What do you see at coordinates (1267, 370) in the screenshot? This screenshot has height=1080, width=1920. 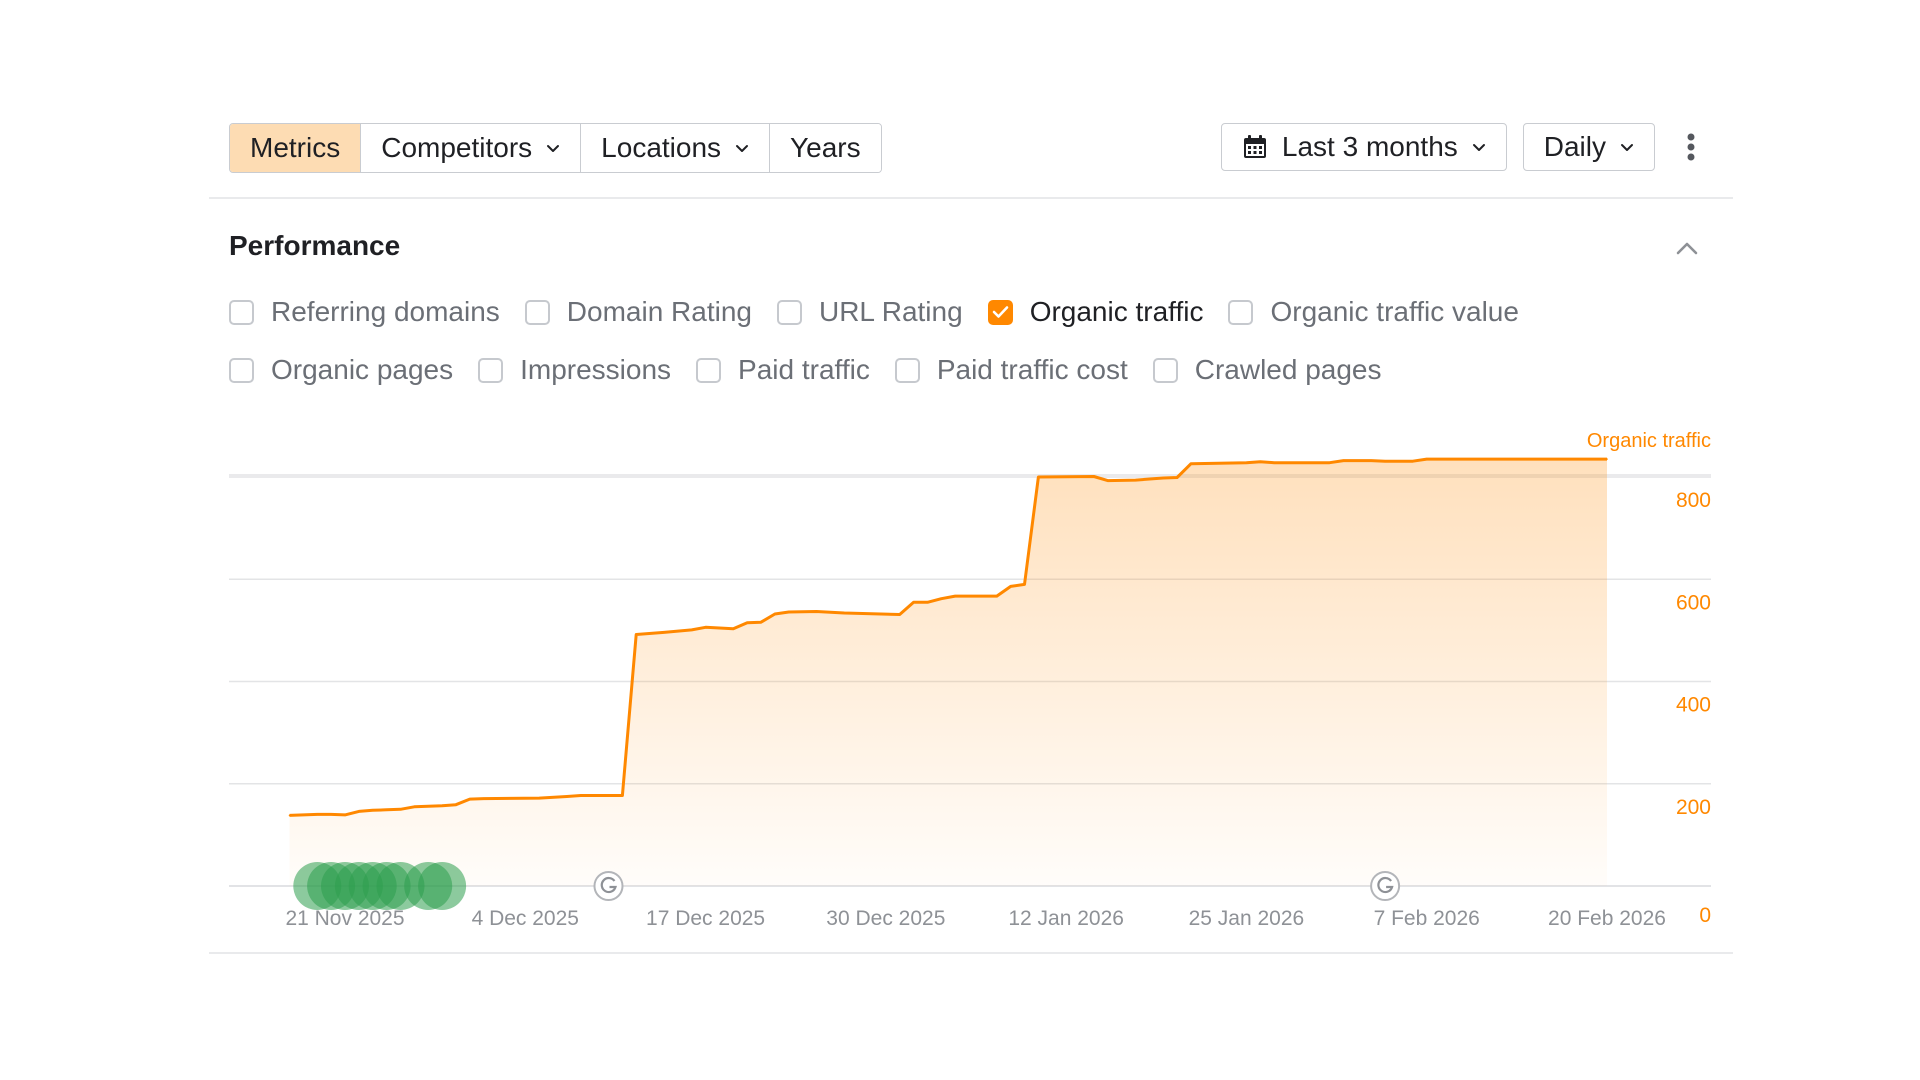 I see `metric-crawled-pages: Crawled pages` at bounding box center [1267, 370].